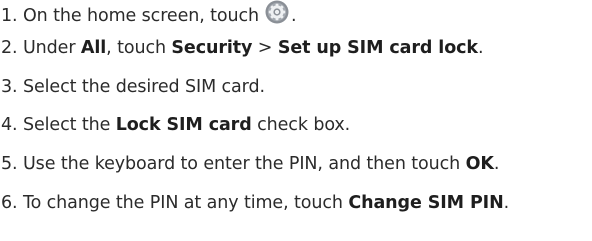 The image size is (592, 241). What do you see at coordinates (93, 48) in the screenshot?
I see `ui-term-all: All` at bounding box center [93, 48].